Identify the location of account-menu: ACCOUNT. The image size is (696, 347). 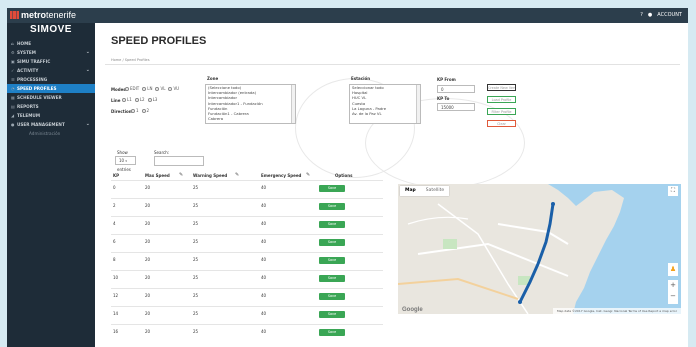
(669, 15).